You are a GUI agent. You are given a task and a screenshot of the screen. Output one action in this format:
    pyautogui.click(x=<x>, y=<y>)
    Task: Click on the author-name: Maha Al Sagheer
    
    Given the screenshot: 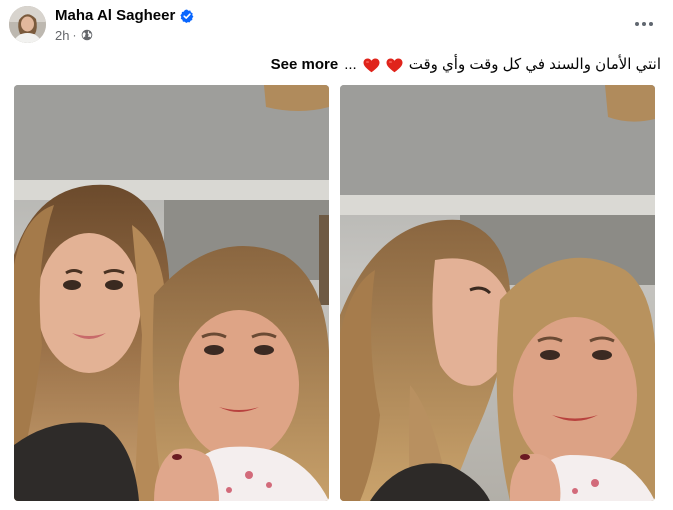 What is the action you would take?
    pyautogui.click(x=115, y=16)
    